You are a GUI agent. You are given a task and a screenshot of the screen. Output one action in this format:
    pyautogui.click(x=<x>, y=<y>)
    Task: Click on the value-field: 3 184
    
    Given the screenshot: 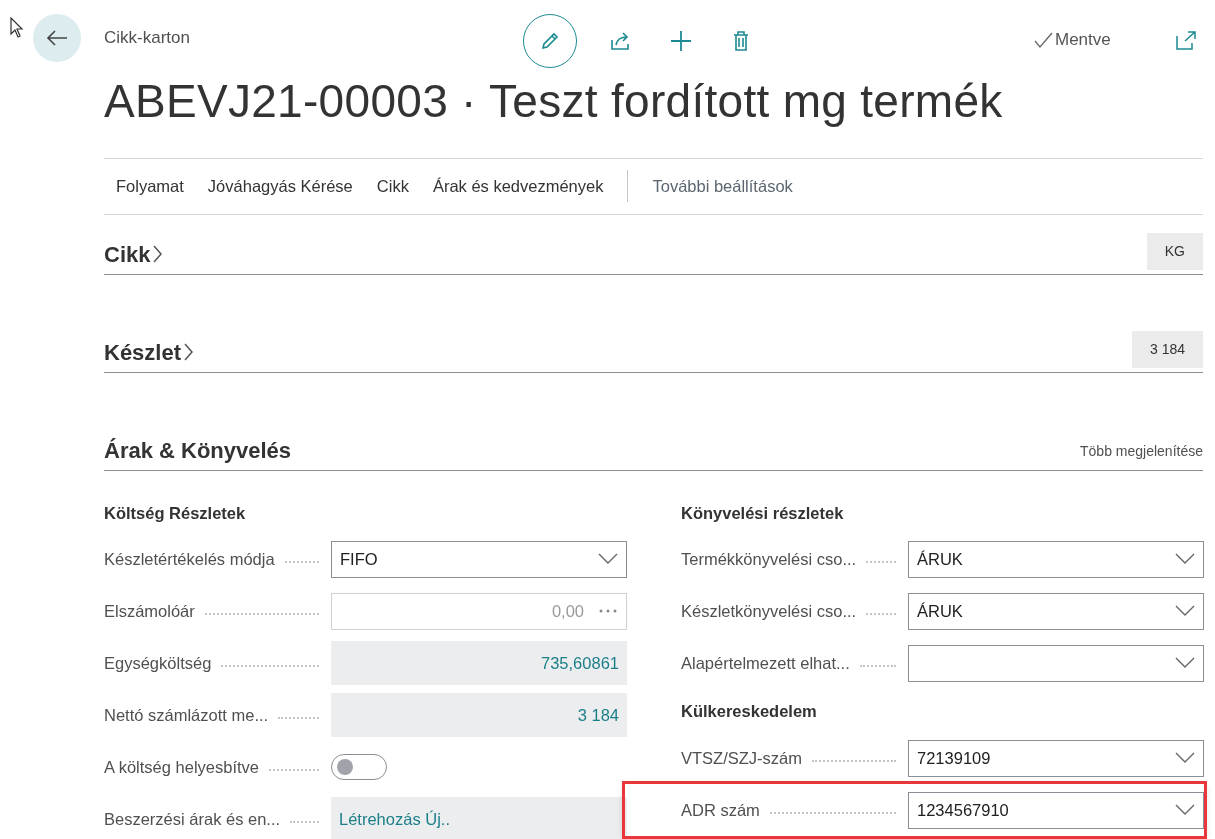 What is the action you would take?
    pyautogui.click(x=479, y=715)
    